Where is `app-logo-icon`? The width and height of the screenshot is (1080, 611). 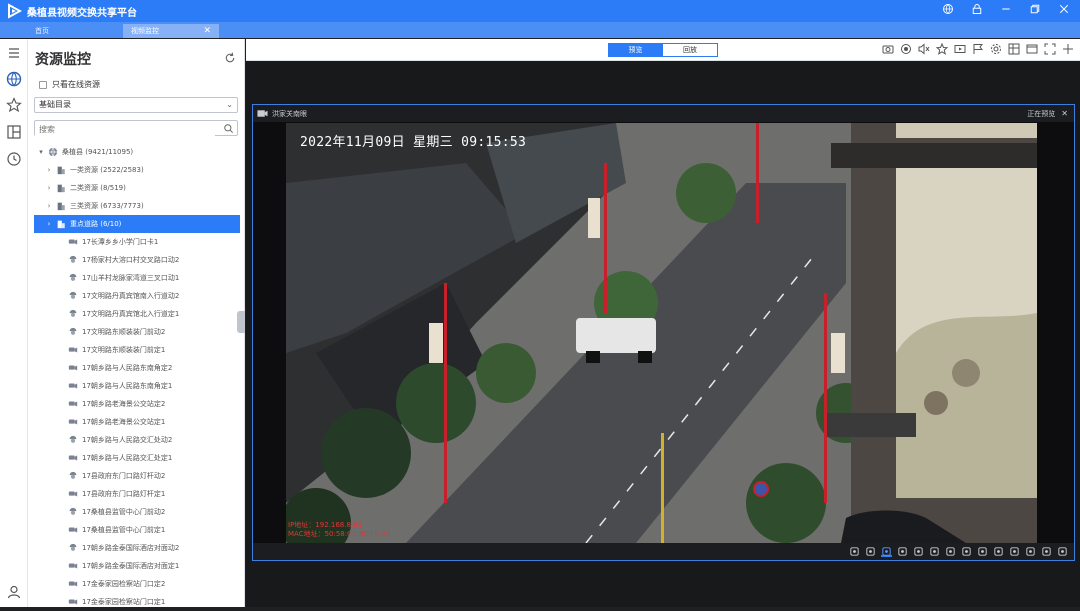
app-logo-icon is located at coordinates (15, 11).